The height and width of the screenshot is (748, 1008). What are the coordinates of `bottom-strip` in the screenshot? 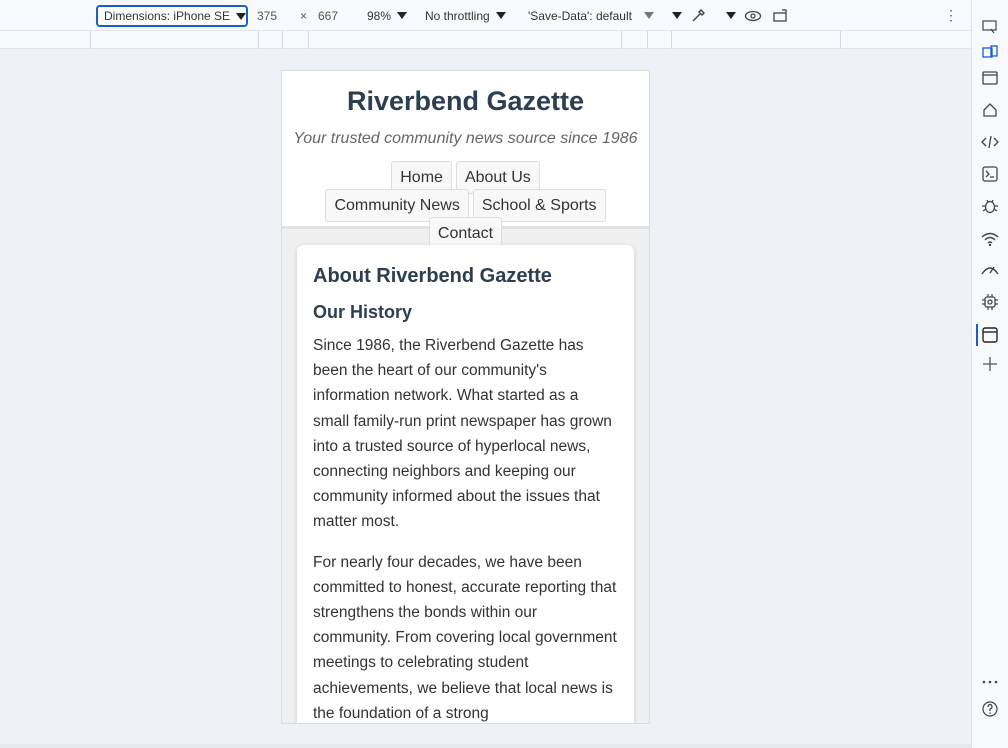 It's located at (485, 746).